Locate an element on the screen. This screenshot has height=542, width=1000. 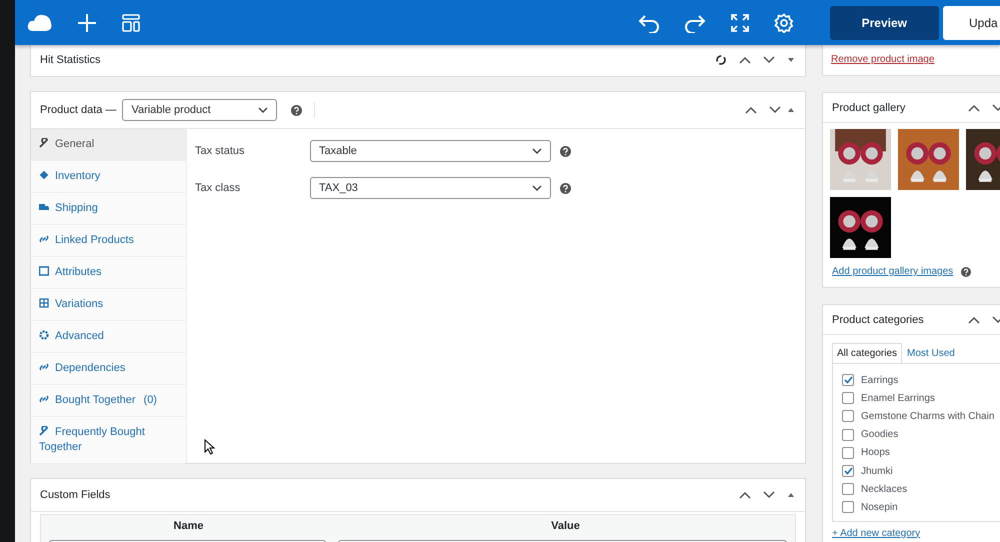
product-data-tab: Variations is located at coordinates (108, 305).